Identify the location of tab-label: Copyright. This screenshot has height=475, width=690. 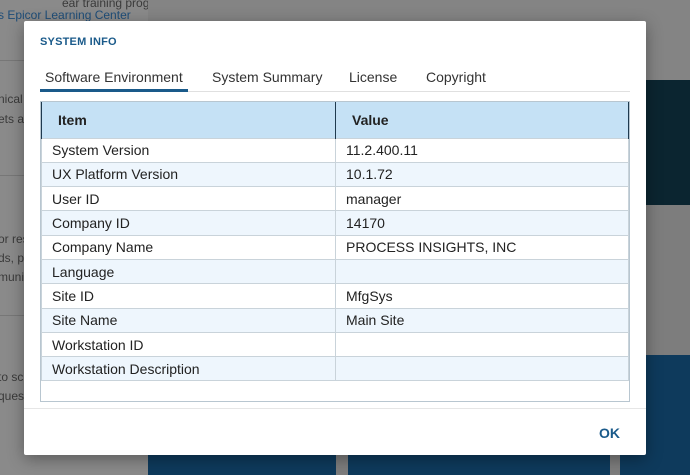
(456, 77).